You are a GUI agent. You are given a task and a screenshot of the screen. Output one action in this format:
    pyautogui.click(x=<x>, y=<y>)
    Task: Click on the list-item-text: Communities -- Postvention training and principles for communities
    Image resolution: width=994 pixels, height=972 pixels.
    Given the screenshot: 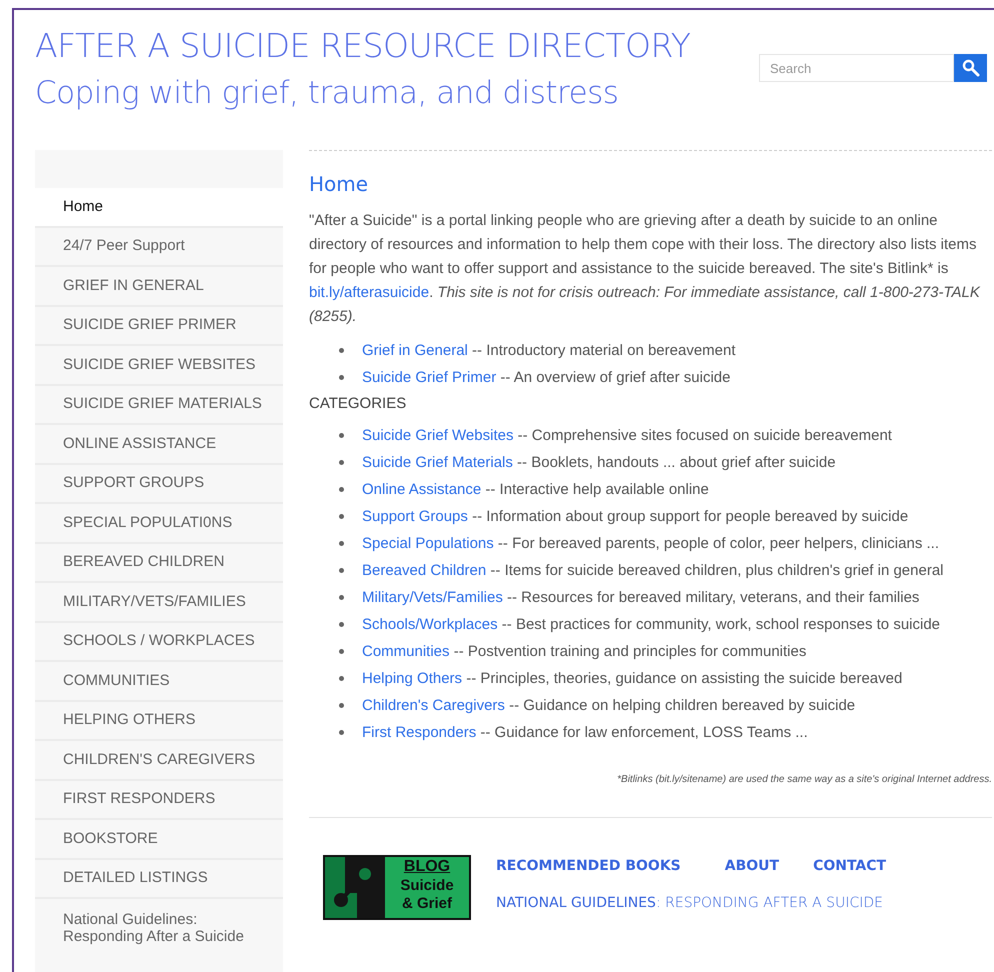 What is the action you would take?
    pyautogui.click(x=584, y=652)
    